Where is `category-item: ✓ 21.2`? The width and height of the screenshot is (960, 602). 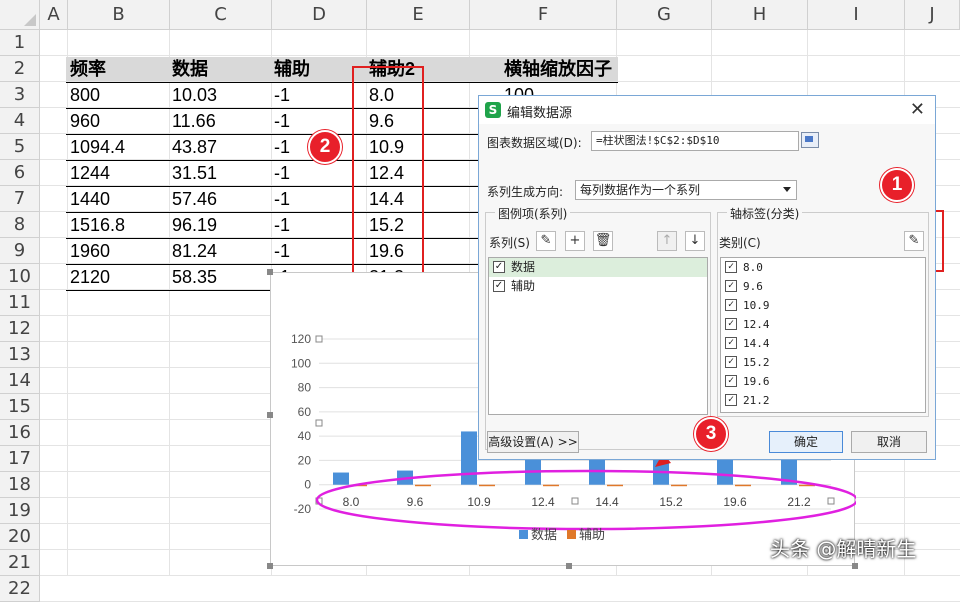 category-item: ✓ 21.2 is located at coordinates (823, 400).